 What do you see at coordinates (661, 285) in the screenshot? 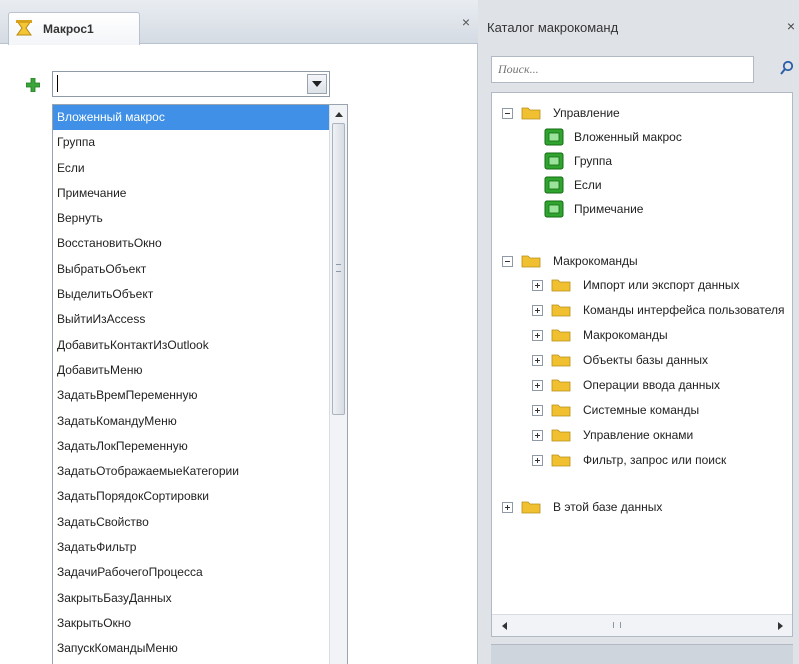
I see `tree-group-label: Импорт или экспорт данных` at bounding box center [661, 285].